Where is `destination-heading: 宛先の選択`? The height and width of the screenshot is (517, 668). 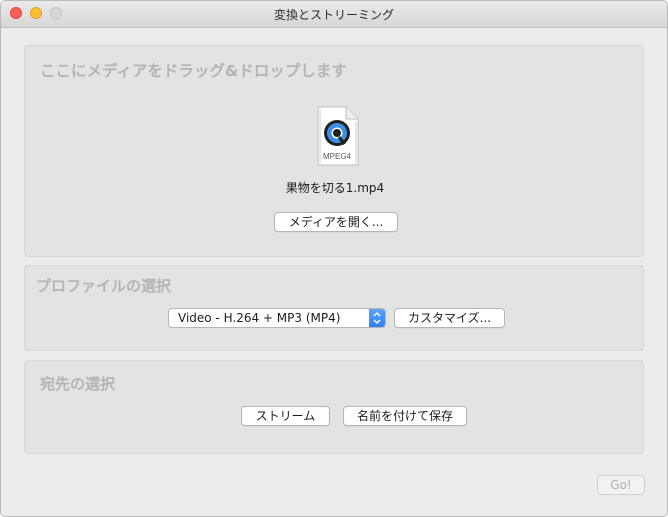 destination-heading: 宛先の選択 is located at coordinates (78, 384).